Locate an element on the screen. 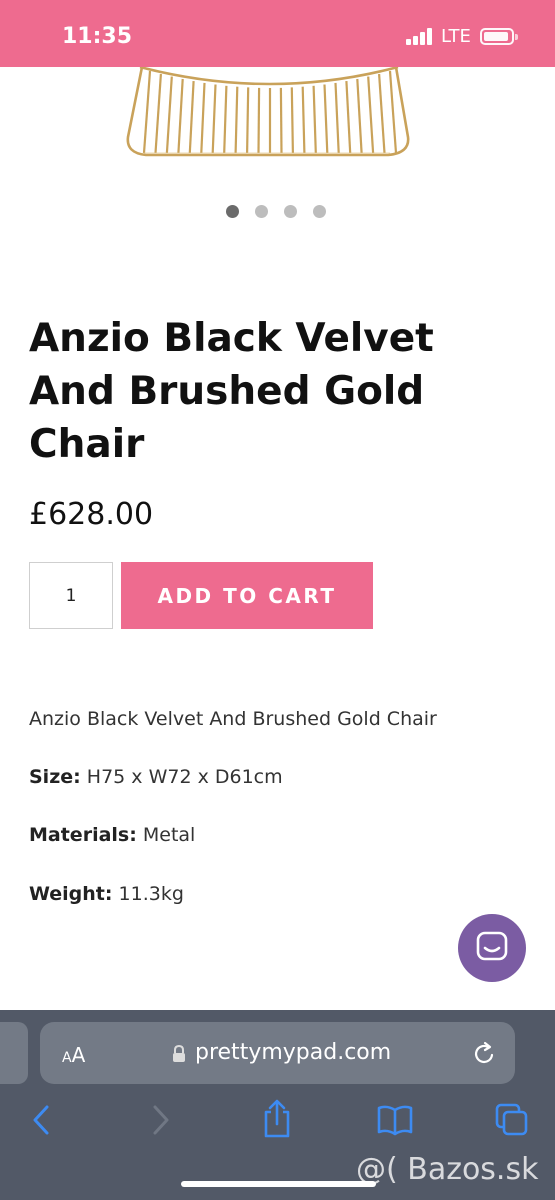  lock-icon is located at coordinates (179, 1053).